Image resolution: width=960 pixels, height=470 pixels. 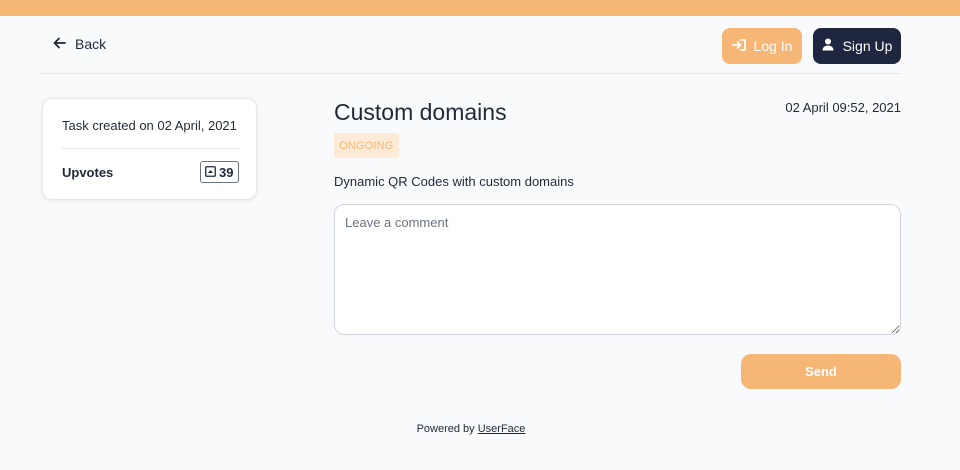 I want to click on task-title: Custom domains, so click(x=420, y=112).